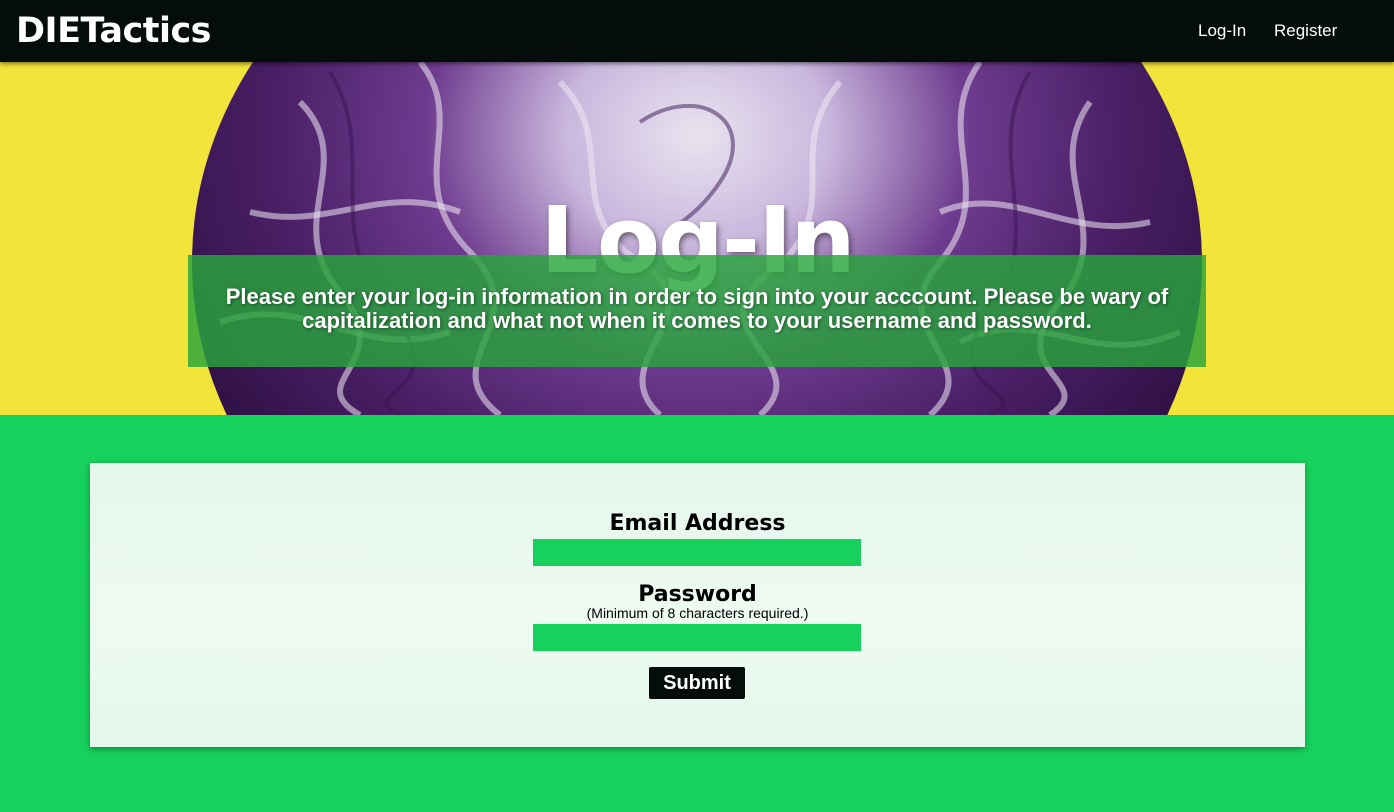 This screenshot has height=812, width=1394. What do you see at coordinates (697, 523) in the screenshot?
I see `email-label: Email Address` at bounding box center [697, 523].